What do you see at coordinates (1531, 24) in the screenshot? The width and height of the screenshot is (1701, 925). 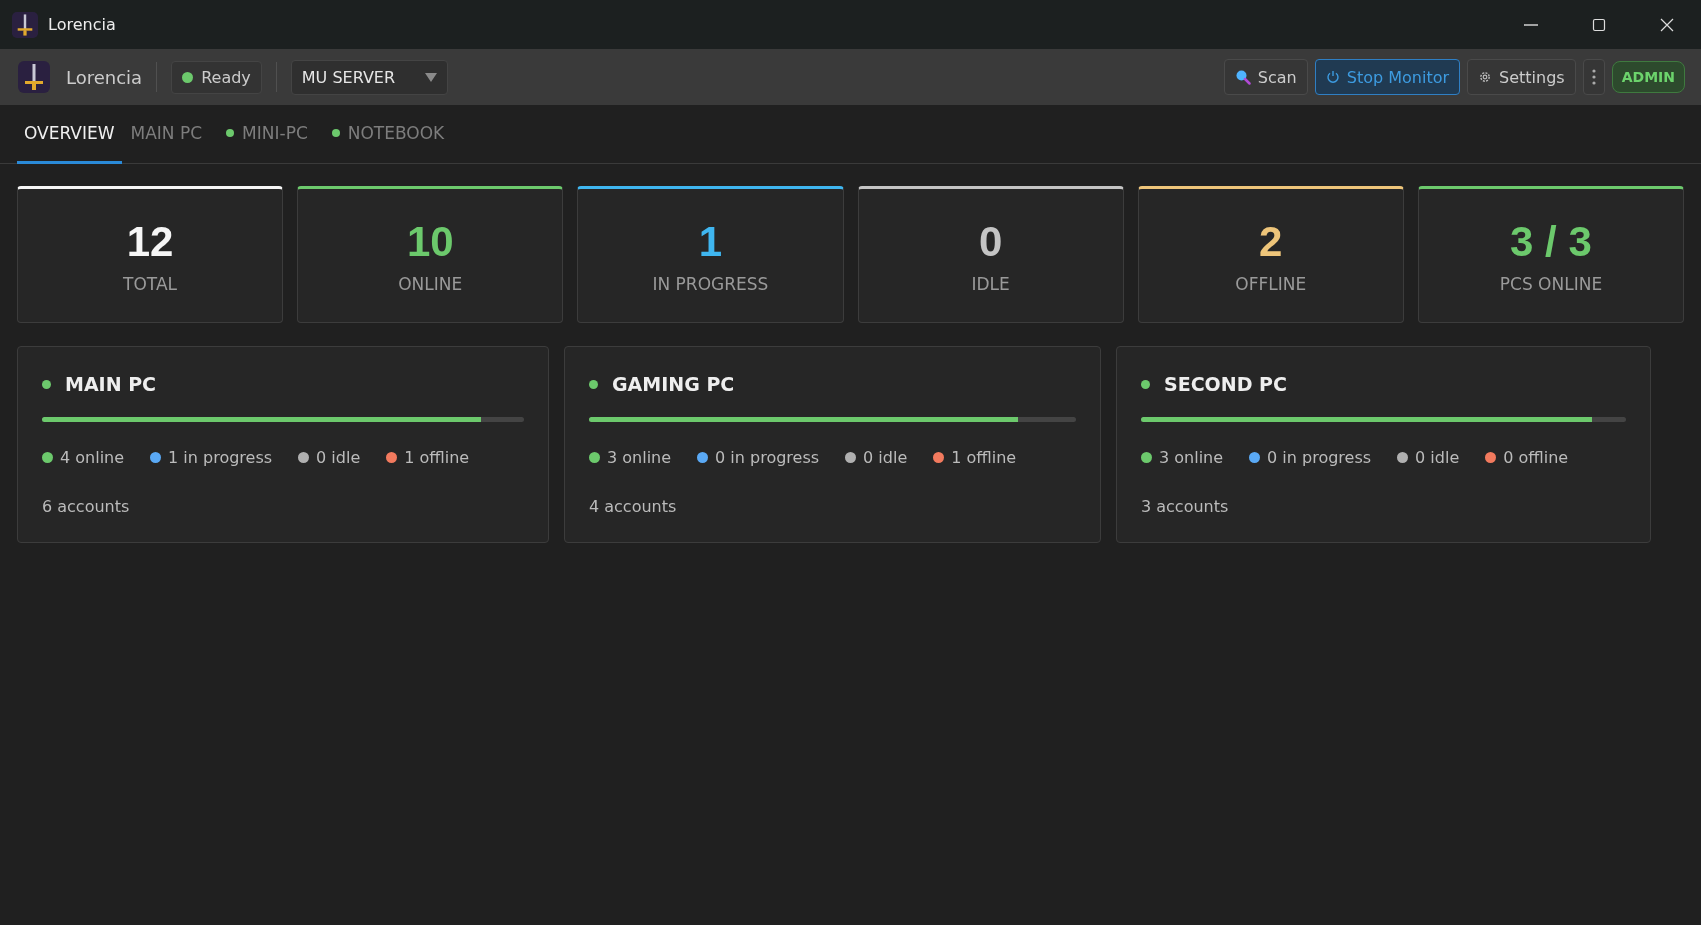 I see `minimize-icon` at bounding box center [1531, 24].